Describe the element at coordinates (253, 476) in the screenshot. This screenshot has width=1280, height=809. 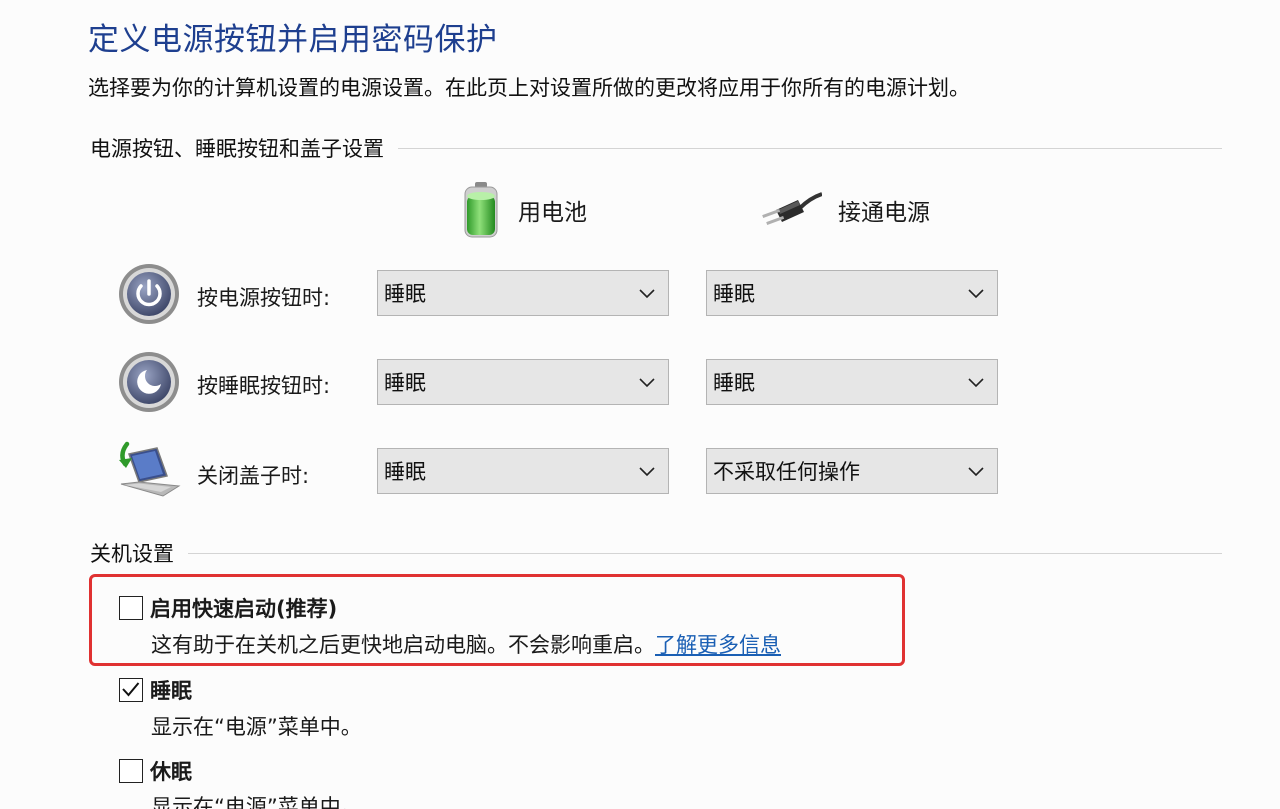
I see `lid-close-label: 关闭盖子时:` at that location.